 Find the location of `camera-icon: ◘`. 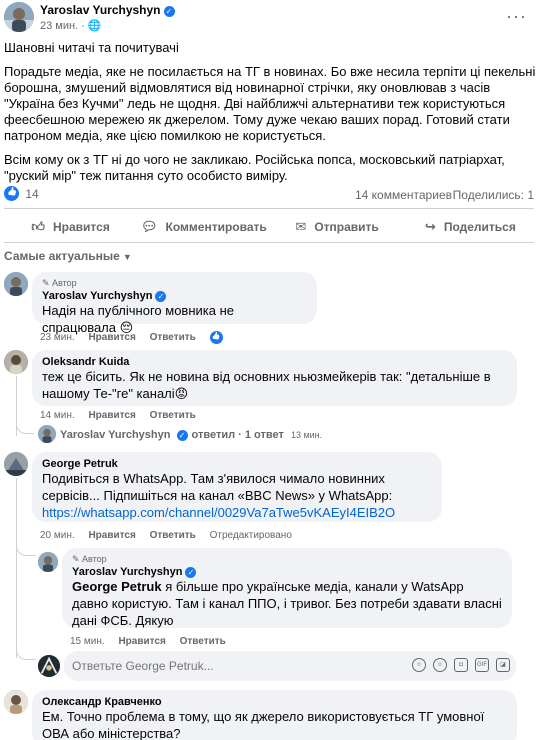

camera-icon: ◘ is located at coordinates (461, 665).